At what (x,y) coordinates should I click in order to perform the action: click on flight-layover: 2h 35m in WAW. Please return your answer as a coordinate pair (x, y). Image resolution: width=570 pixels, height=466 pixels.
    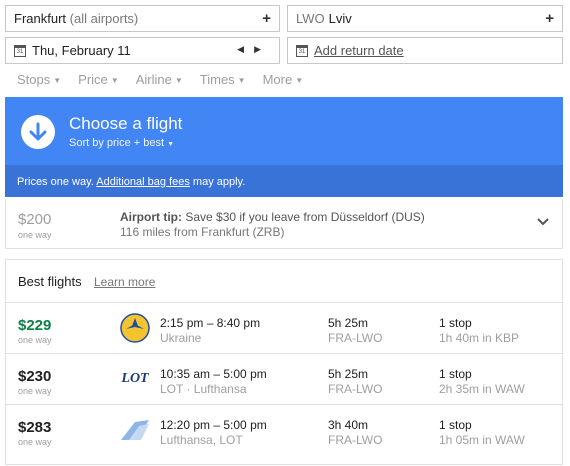
    Looking at the image, I should click on (482, 389).